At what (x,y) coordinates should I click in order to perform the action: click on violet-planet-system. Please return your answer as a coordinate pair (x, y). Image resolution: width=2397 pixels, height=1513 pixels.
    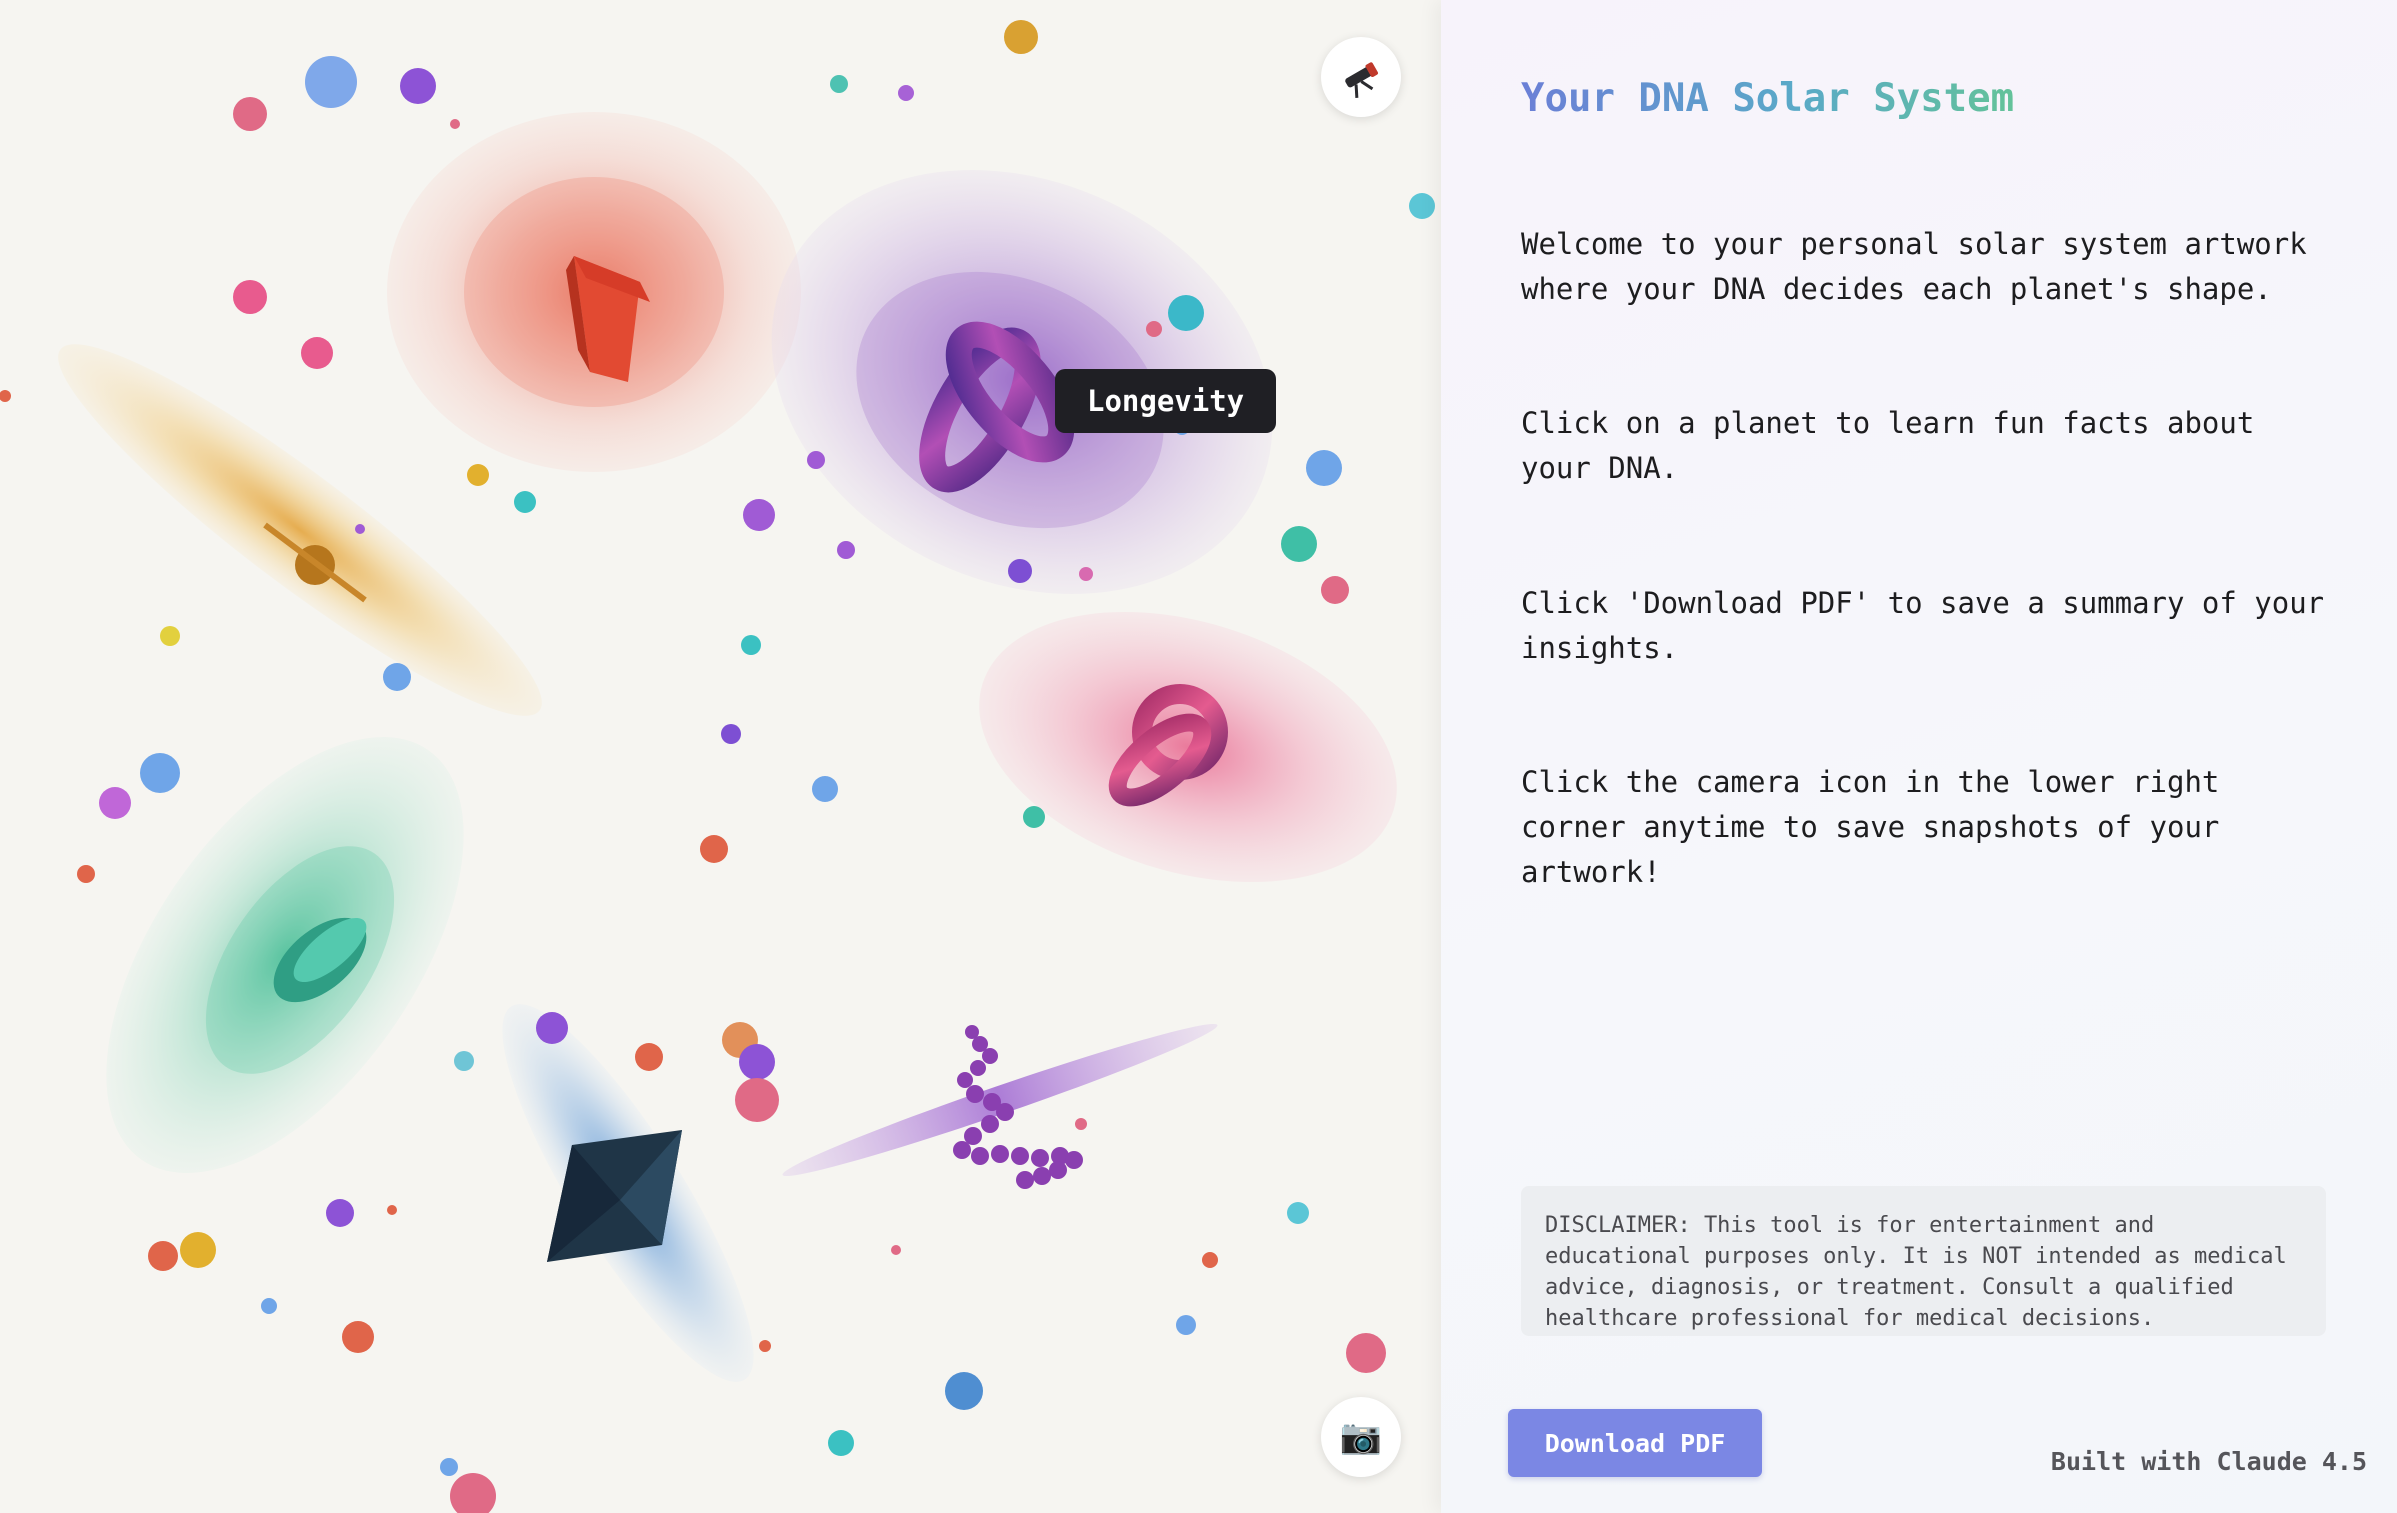
    Looking at the image, I should click on (1000, 1100).